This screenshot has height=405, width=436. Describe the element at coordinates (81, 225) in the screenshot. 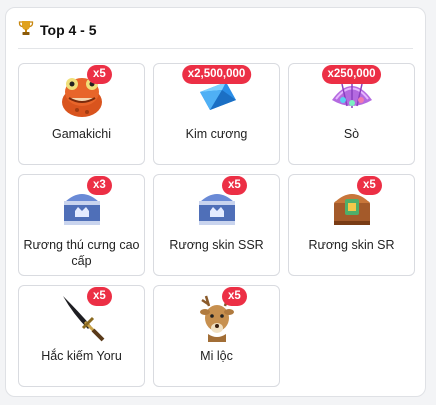

I see `reward-card-pet-chest: x3 Rương thú cưng cao cấp` at that location.